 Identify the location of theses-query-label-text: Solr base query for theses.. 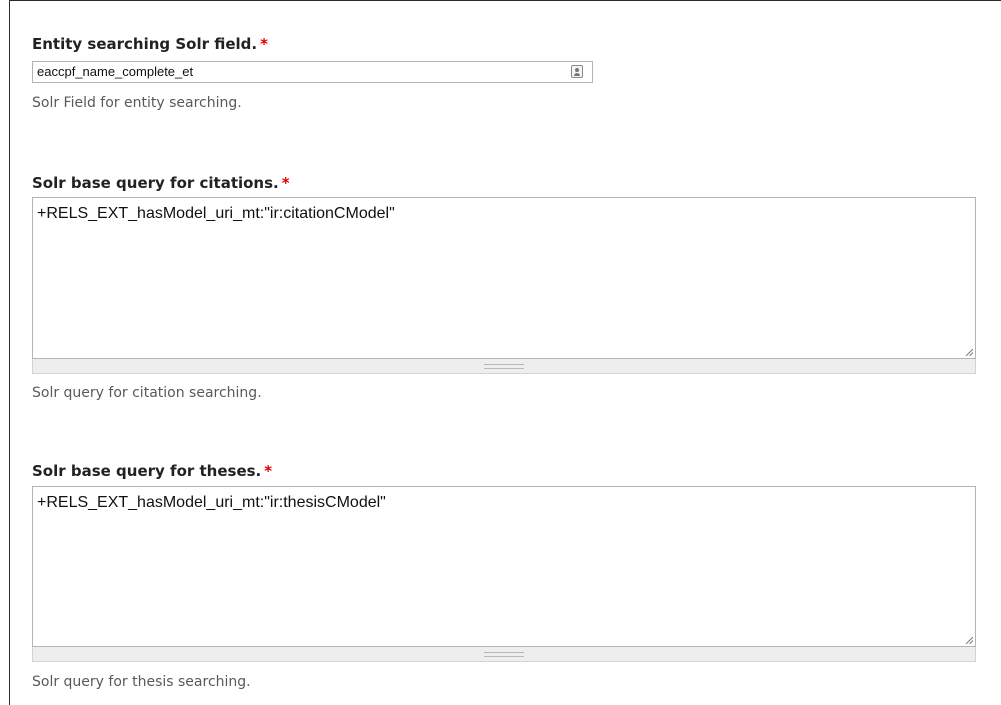
(147, 471).